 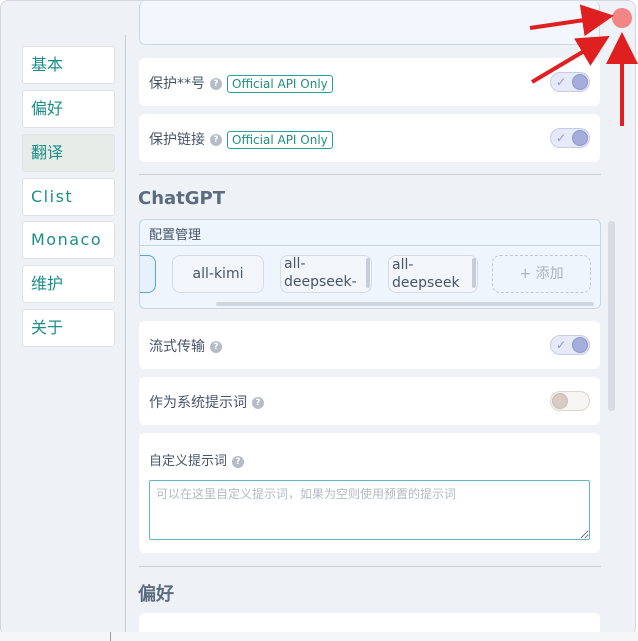 I want to click on protect-link-toggle: ✓, so click(x=570, y=138).